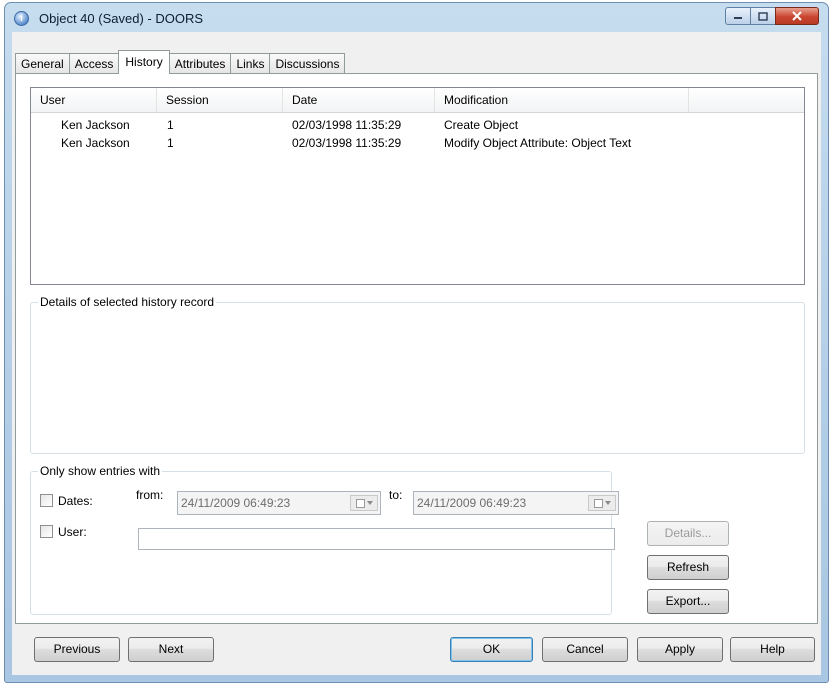  What do you see at coordinates (688, 567) in the screenshot?
I see `refresh-button: Refresh` at bounding box center [688, 567].